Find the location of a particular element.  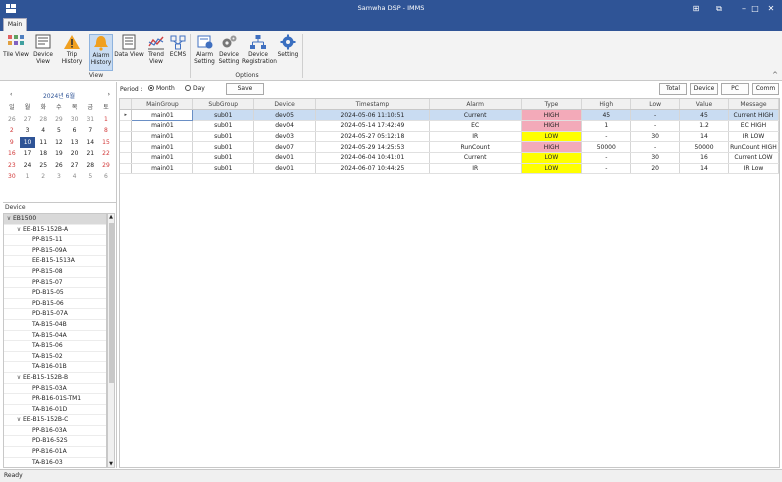

tree-node: TA-B15-02 is located at coordinates (55, 357).